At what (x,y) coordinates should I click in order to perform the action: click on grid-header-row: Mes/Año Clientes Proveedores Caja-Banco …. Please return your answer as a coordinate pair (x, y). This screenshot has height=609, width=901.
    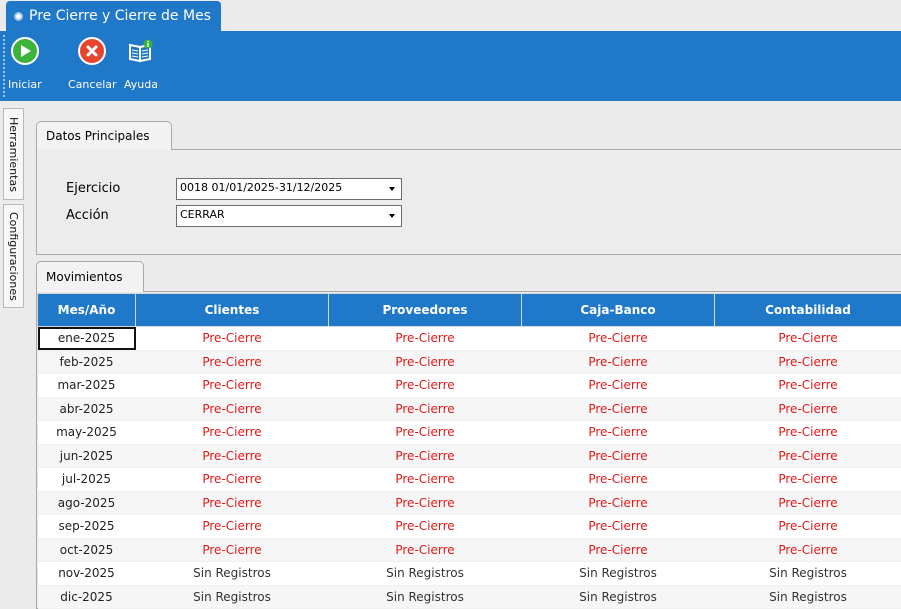
    Looking at the image, I should click on (469, 310).